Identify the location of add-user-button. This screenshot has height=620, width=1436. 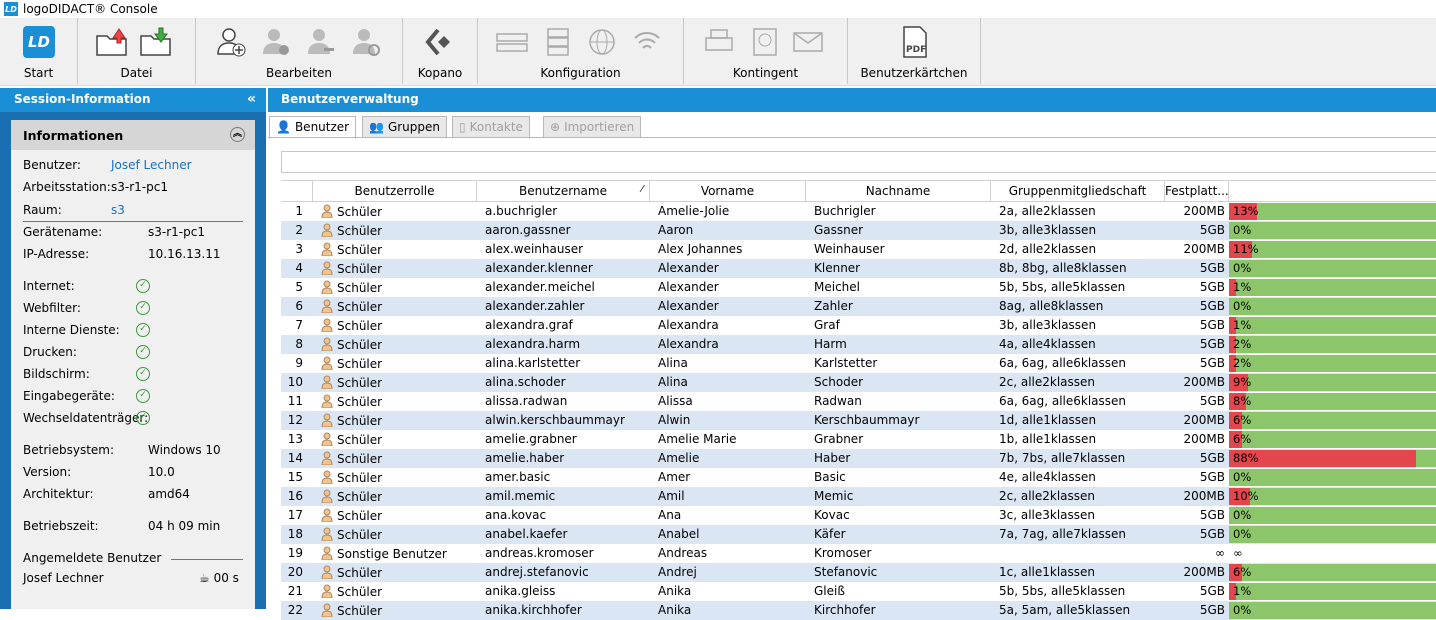
(231, 42).